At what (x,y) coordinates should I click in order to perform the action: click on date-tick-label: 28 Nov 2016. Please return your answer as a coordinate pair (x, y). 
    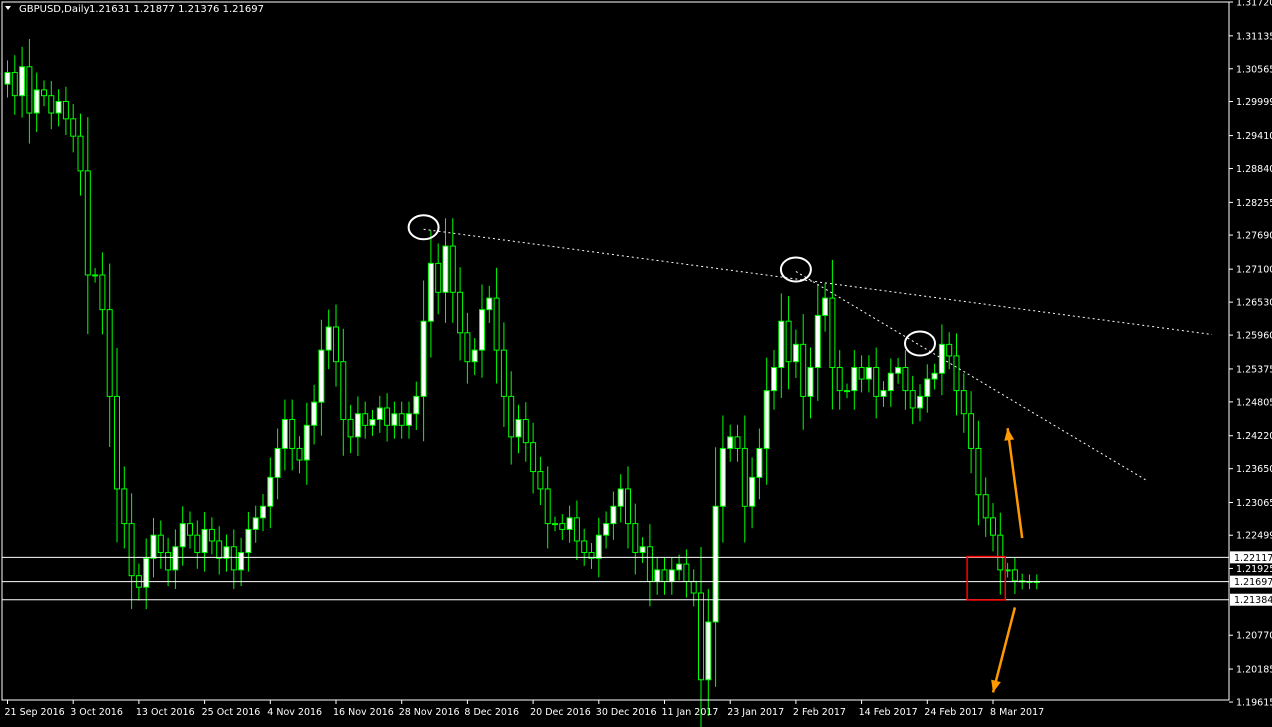
    Looking at the image, I should click on (429, 712).